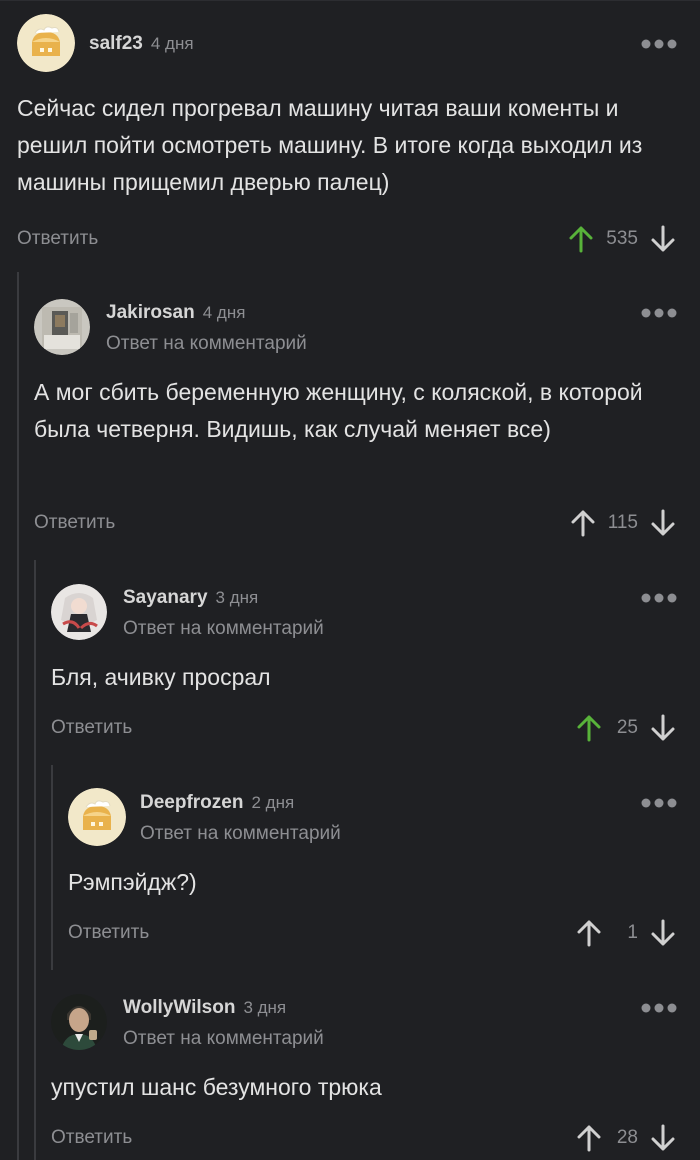  What do you see at coordinates (116, 43) in the screenshot?
I see `username: salf23` at bounding box center [116, 43].